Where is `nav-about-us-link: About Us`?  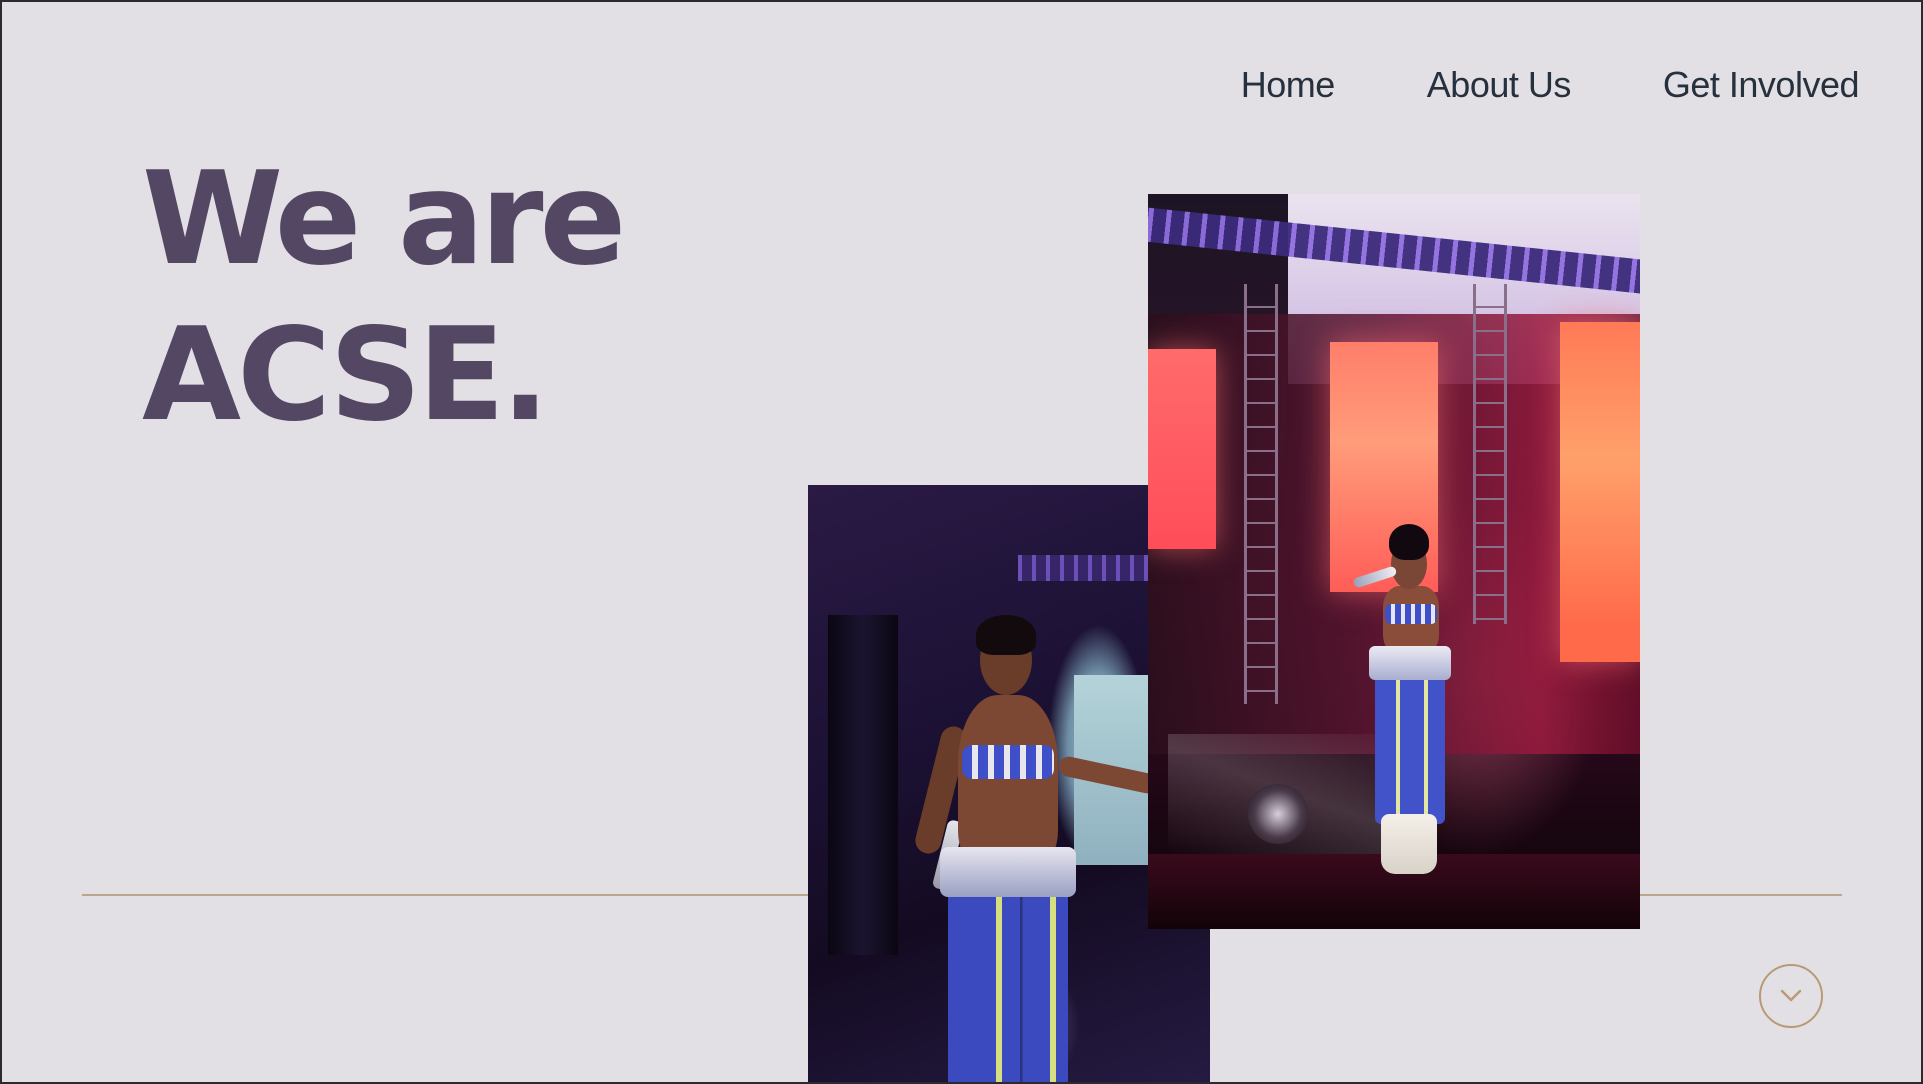
nav-about-us-link: About Us is located at coordinates (1499, 85).